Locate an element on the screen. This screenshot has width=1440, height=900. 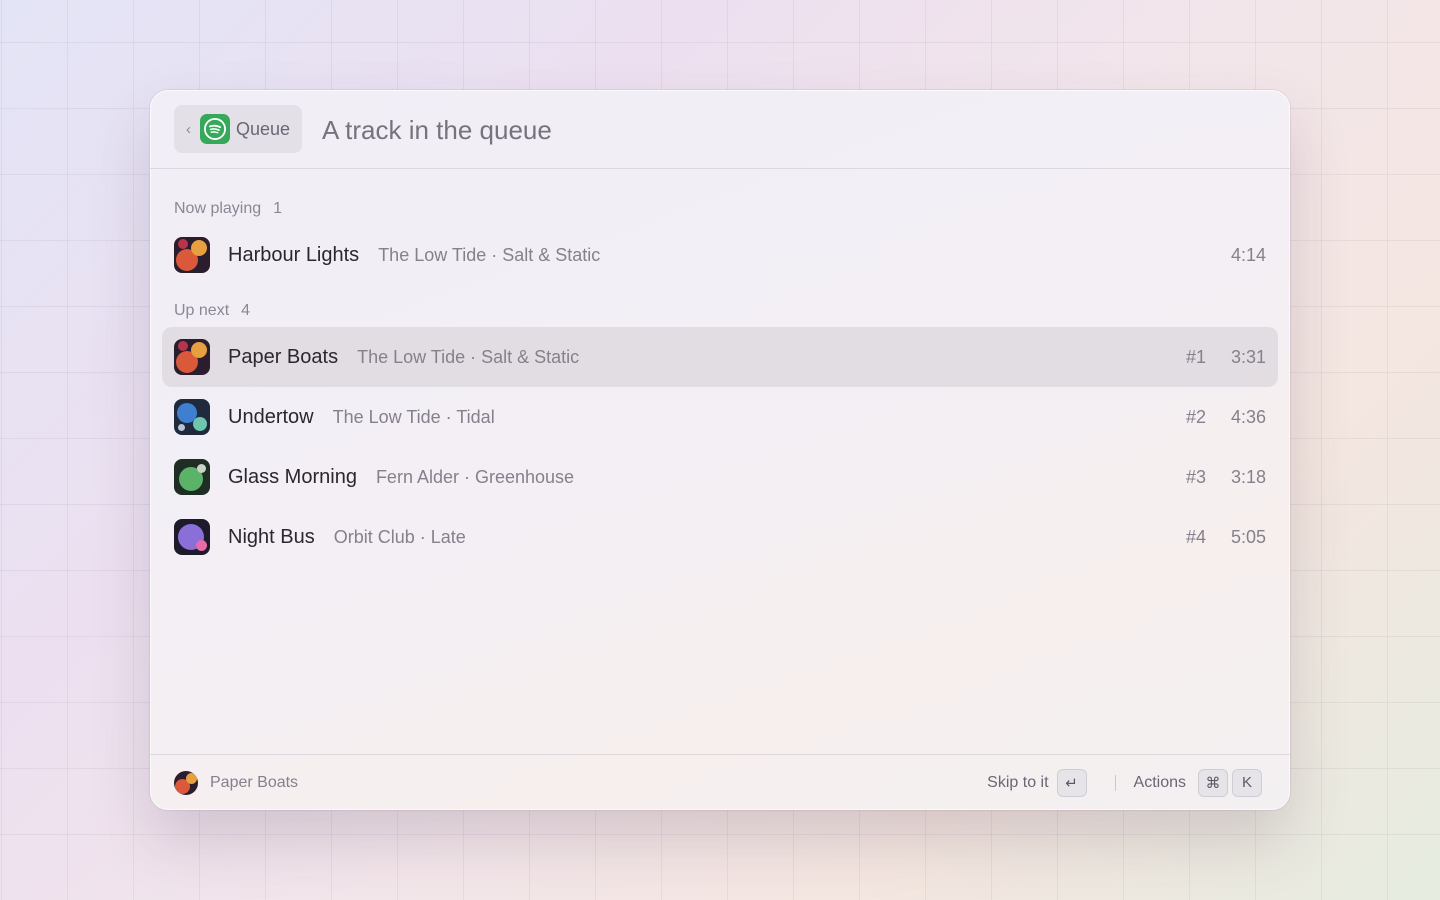
header-bar: ‹ Queue is located at coordinates (720, 129).